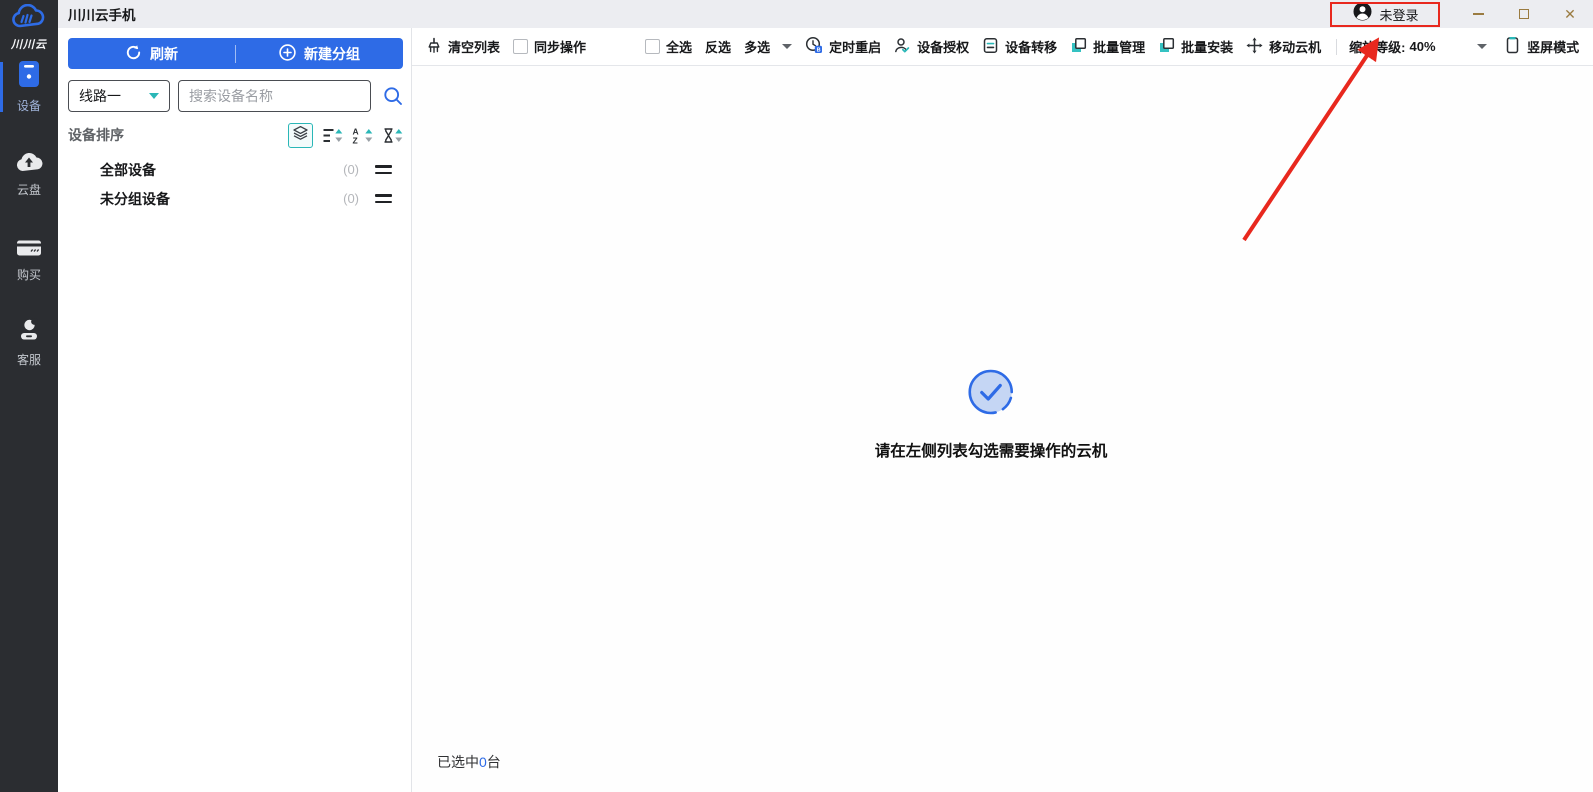 This screenshot has height=792, width=1593. I want to click on svg-text: Z, so click(355, 139).